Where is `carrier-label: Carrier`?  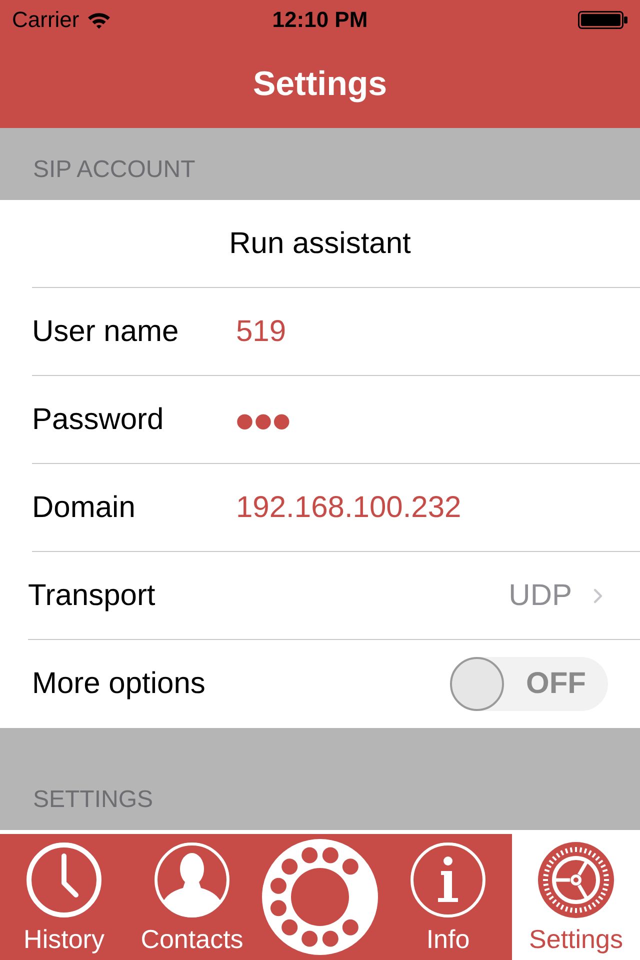 carrier-label: Carrier is located at coordinates (46, 20).